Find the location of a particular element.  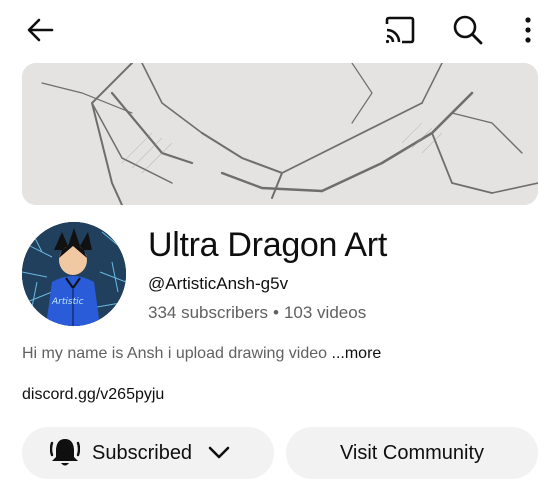

channel-handle: @ArtisticAnsh-g5v is located at coordinates (218, 283).